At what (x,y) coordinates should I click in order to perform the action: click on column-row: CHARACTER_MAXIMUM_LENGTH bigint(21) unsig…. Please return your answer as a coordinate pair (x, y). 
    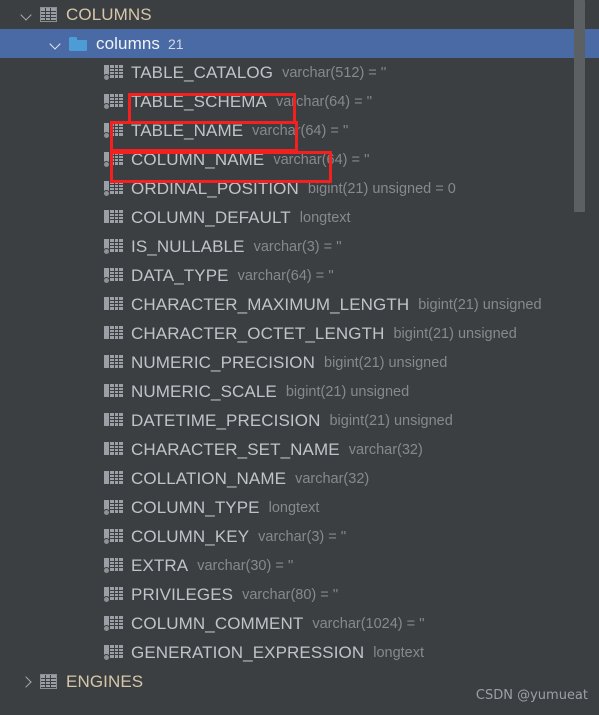
    Looking at the image, I should click on (299, 304).